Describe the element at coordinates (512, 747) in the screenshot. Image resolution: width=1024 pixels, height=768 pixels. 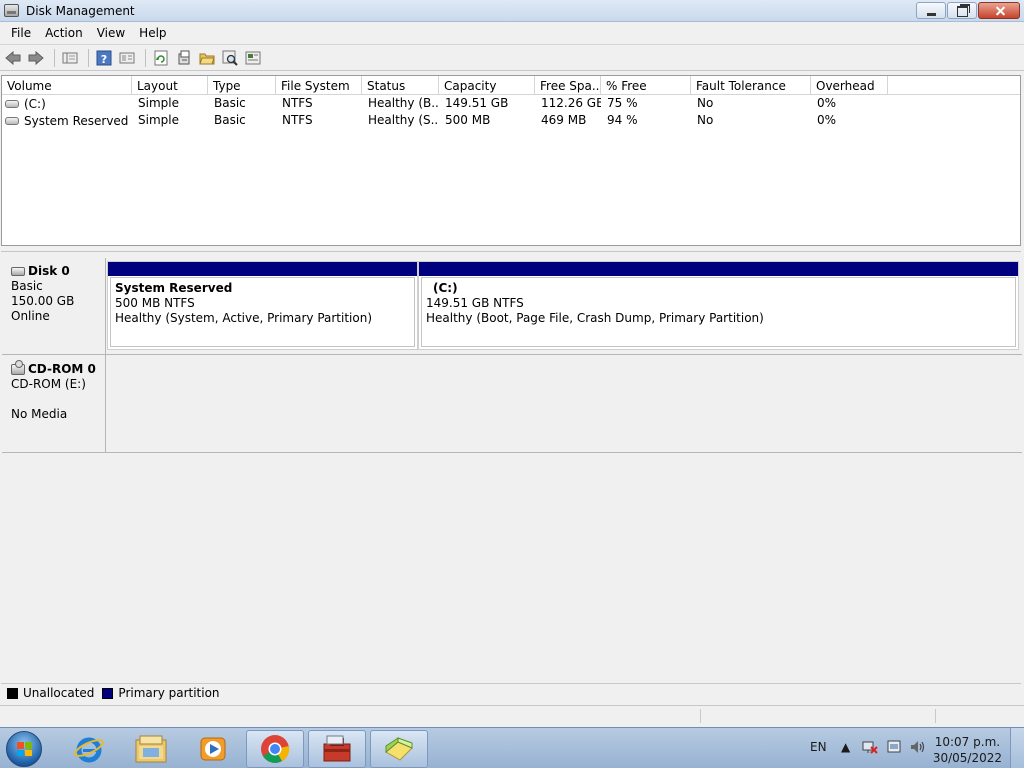
I see `taskbar: EN ▲ 10:07 p.m. 30/05/2022` at that location.